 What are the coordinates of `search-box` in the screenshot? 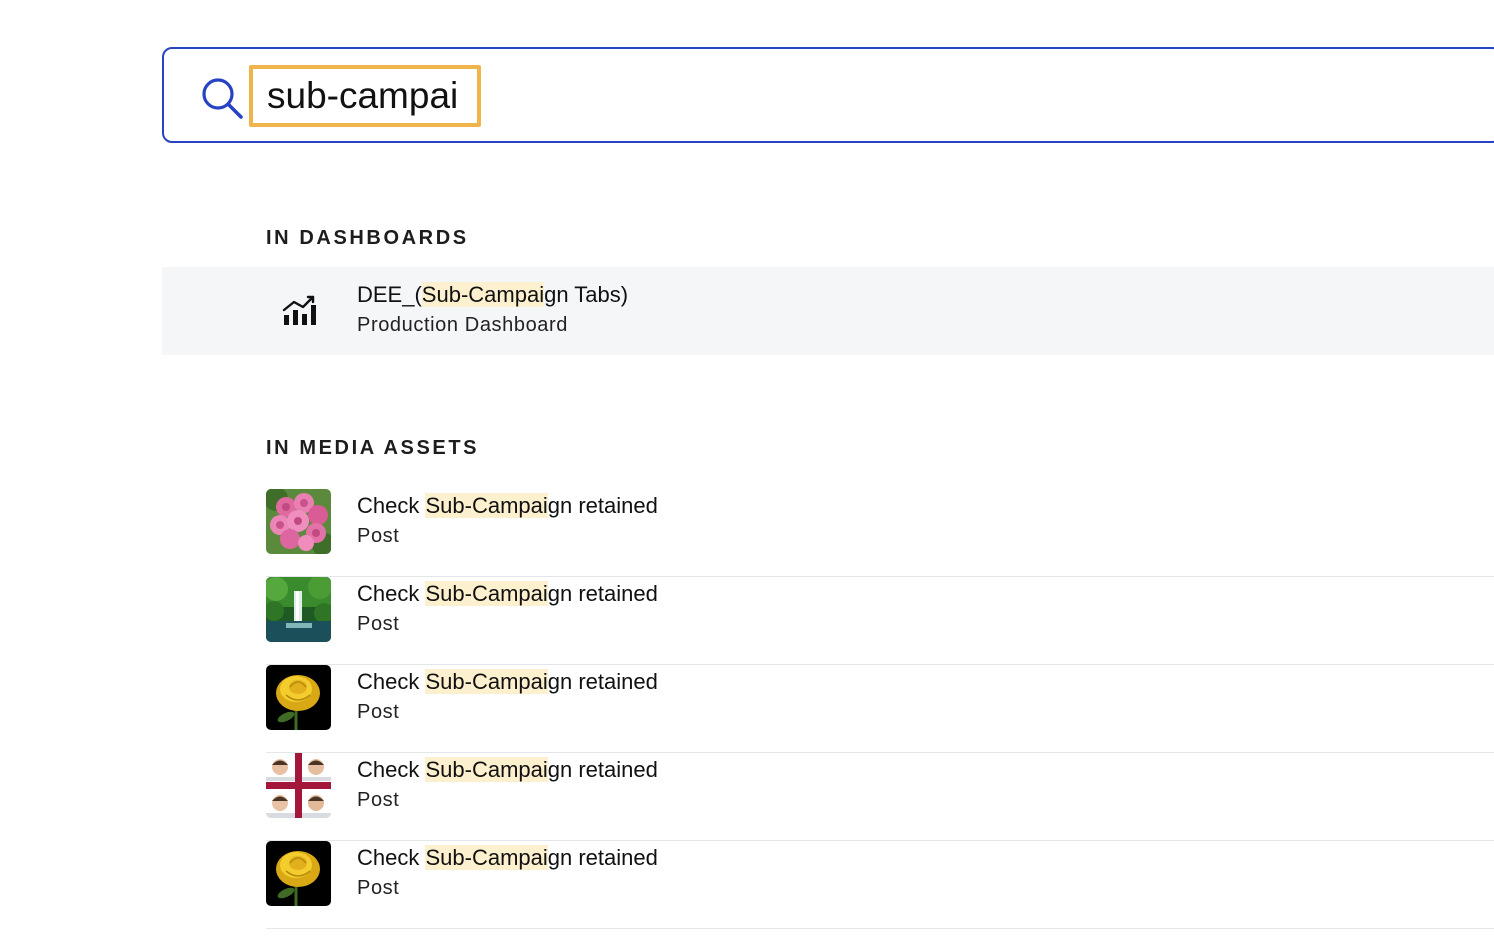 It's located at (828, 95).